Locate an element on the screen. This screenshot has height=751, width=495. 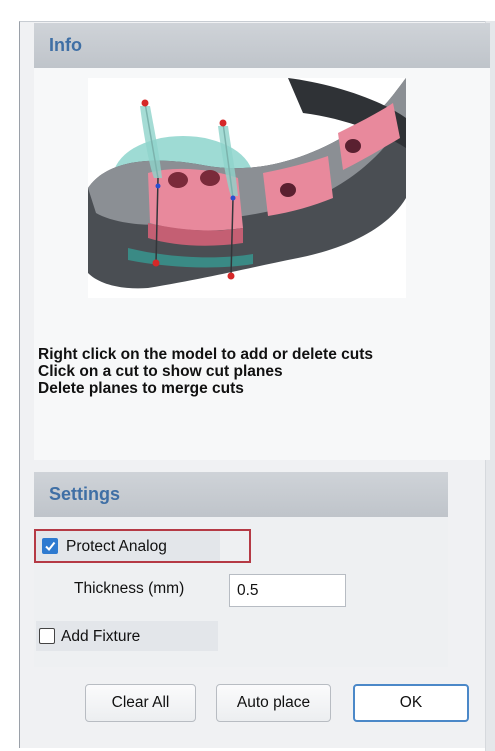
thickness-input is located at coordinates (287, 590).